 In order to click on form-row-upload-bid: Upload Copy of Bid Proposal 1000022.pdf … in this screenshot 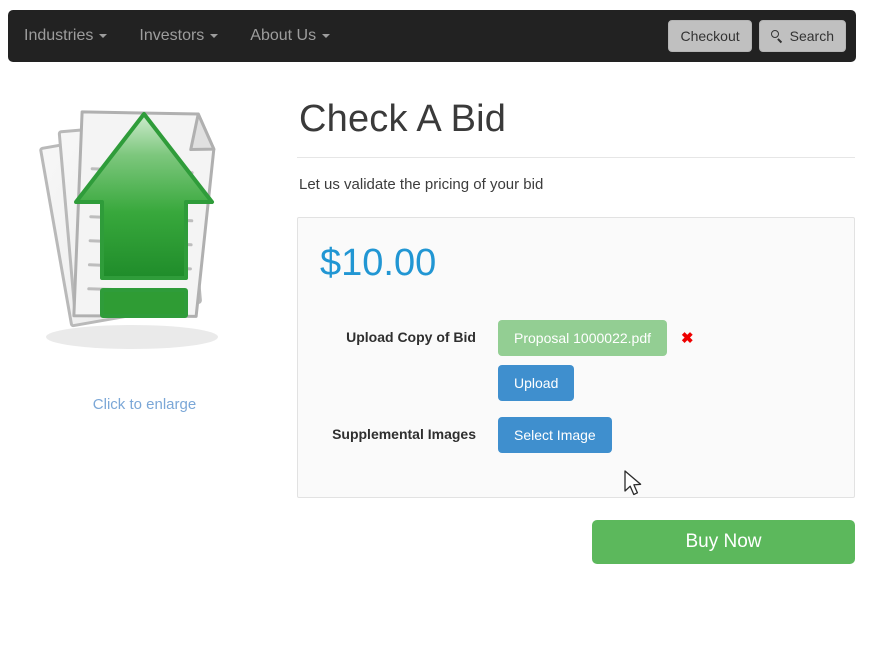, I will do `click(576, 360)`.